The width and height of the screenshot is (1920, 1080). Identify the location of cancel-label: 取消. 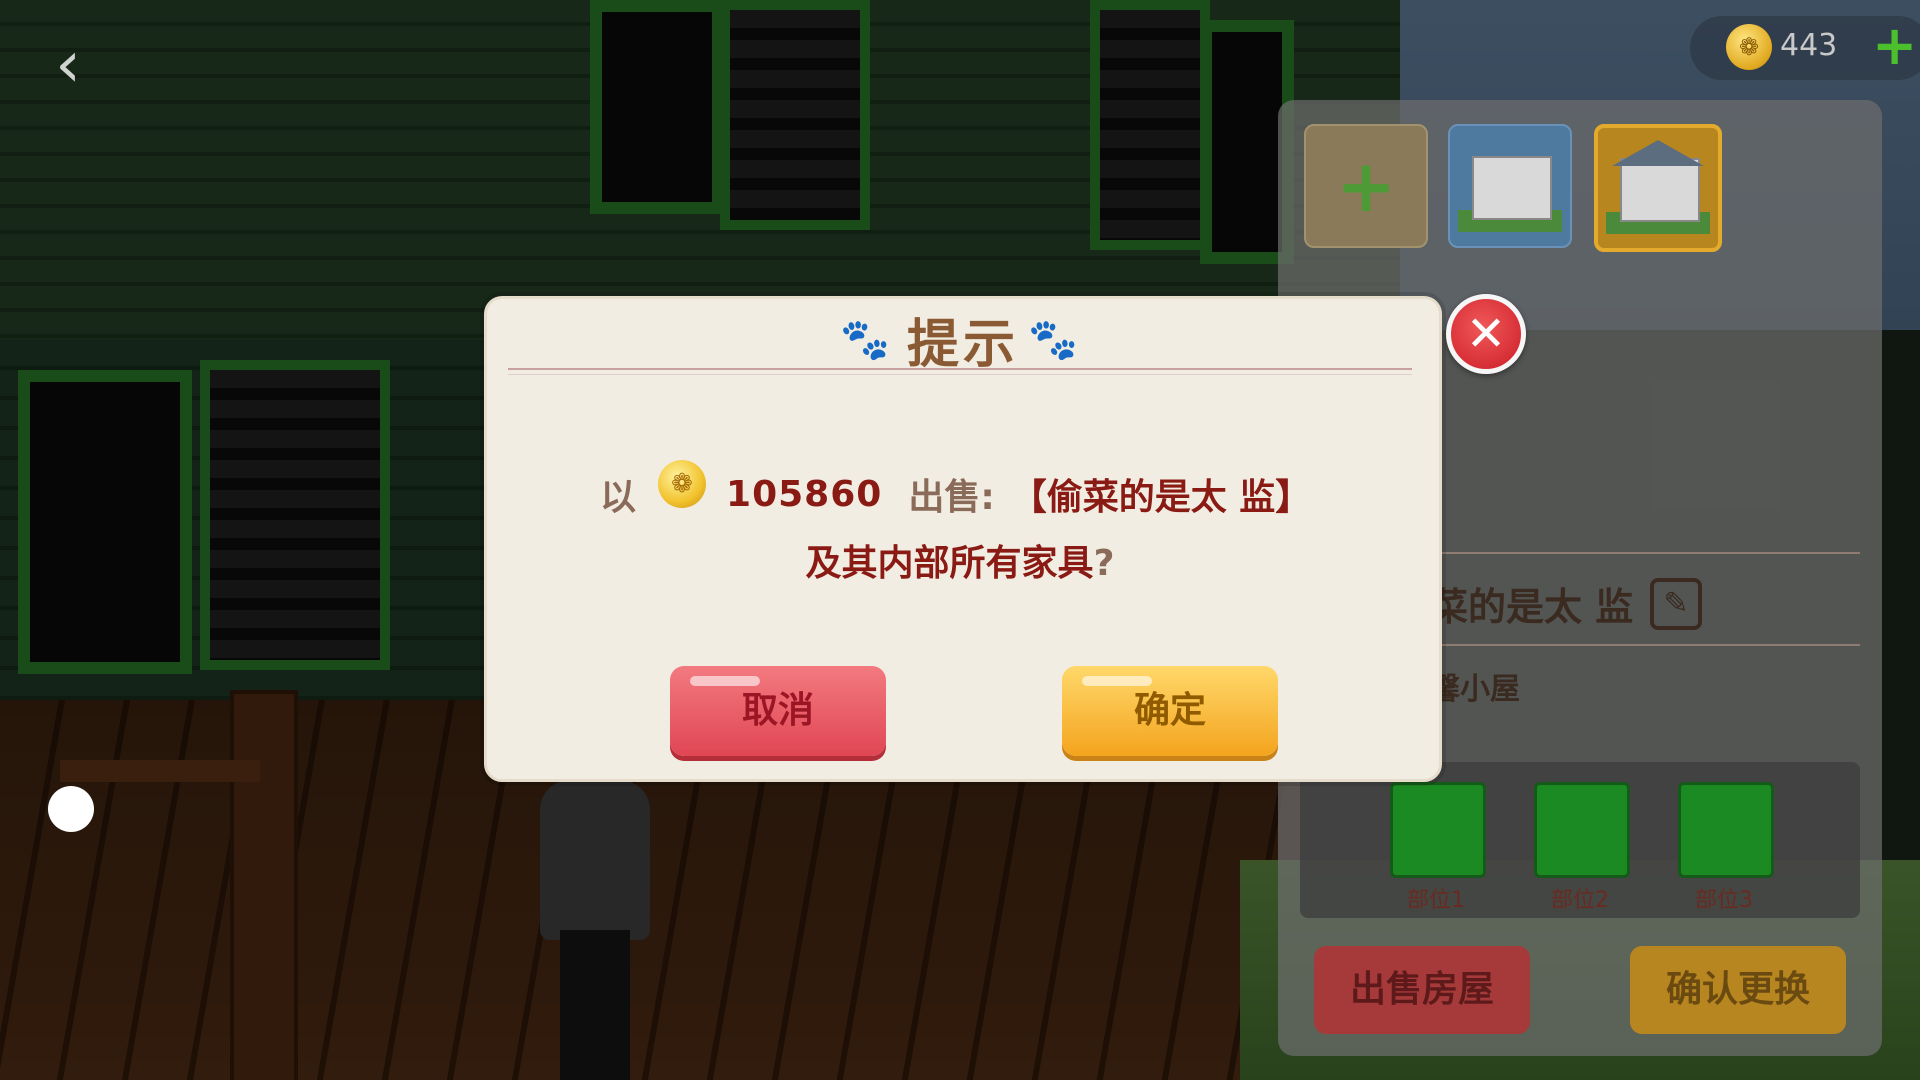
(777, 710).